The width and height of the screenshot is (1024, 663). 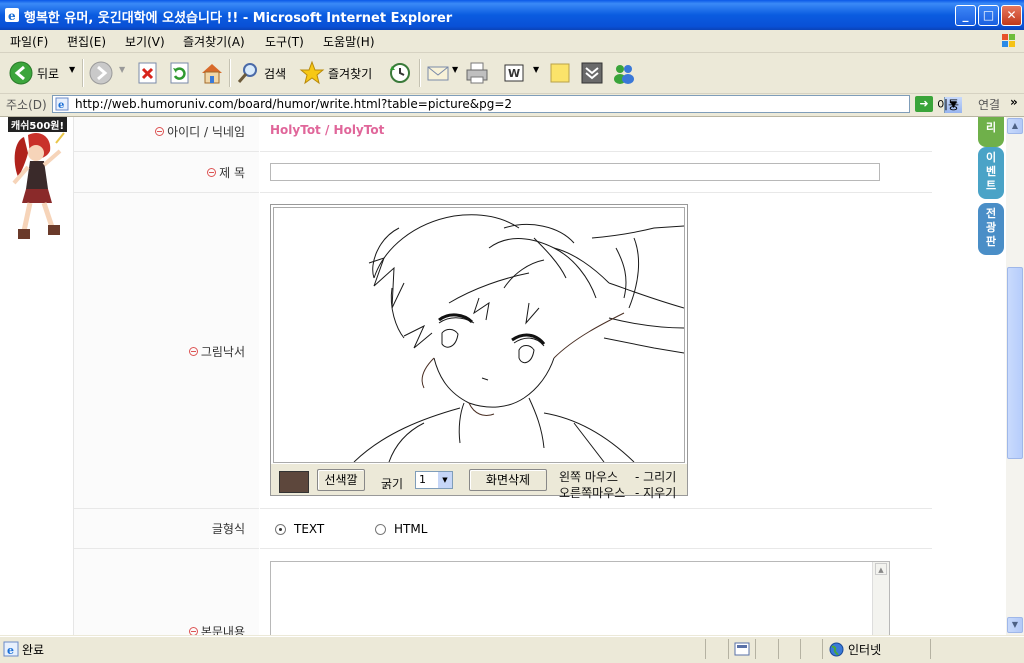 I want to click on toolbar: 뒤로 ▼ ▼ 검색 즐겨찾기 ▼ W ▼, so click(x=512, y=73).